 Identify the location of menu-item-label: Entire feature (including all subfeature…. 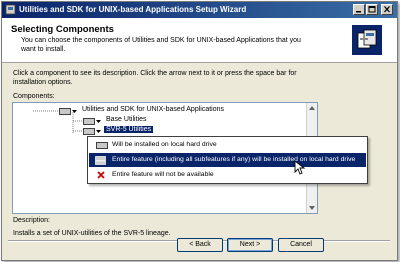
(234, 159).